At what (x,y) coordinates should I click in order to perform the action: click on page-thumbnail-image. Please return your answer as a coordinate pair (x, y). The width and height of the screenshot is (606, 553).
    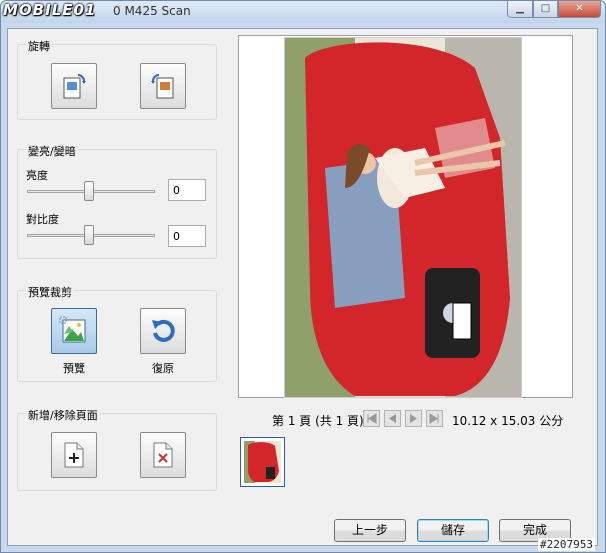
    Looking at the image, I should click on (262, 462).